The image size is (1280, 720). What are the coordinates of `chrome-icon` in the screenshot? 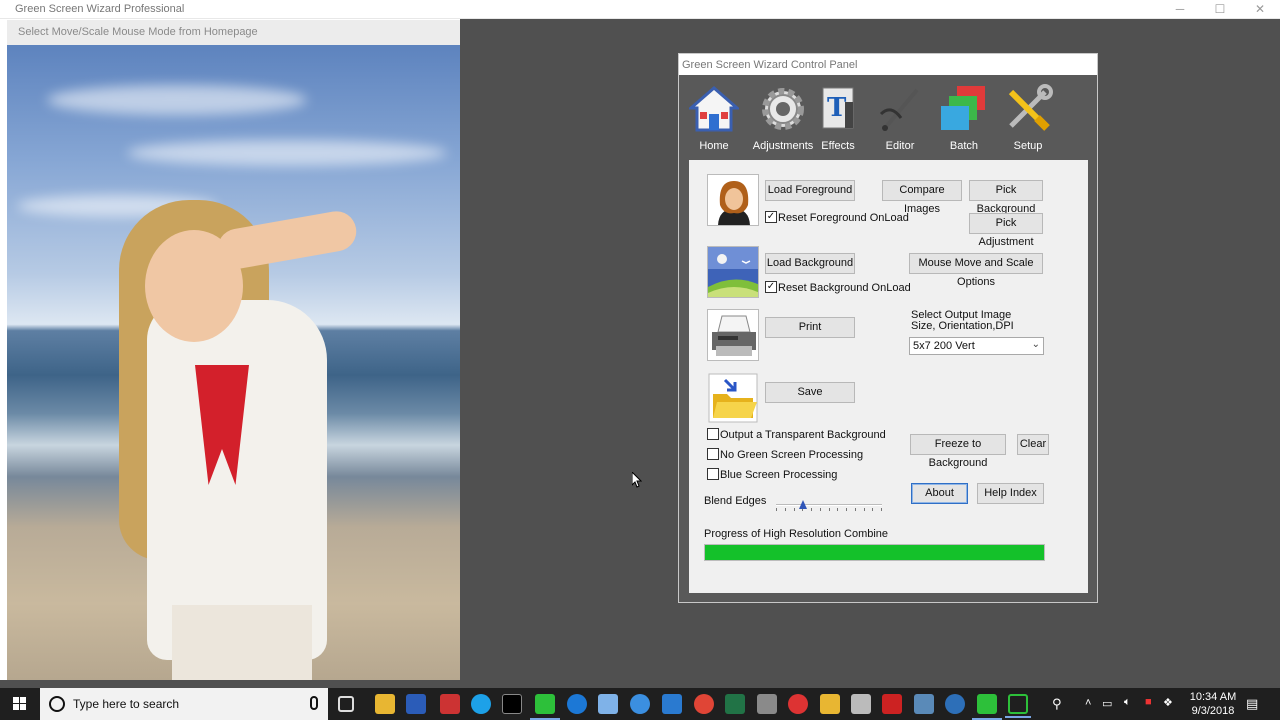 It's located at (704, 704).